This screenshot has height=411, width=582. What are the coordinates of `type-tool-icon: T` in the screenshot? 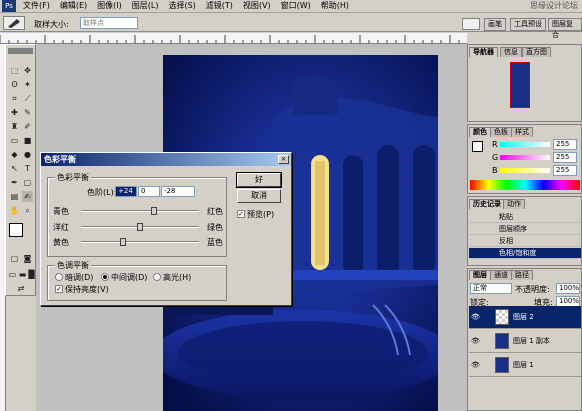 It's located at (27, 168).